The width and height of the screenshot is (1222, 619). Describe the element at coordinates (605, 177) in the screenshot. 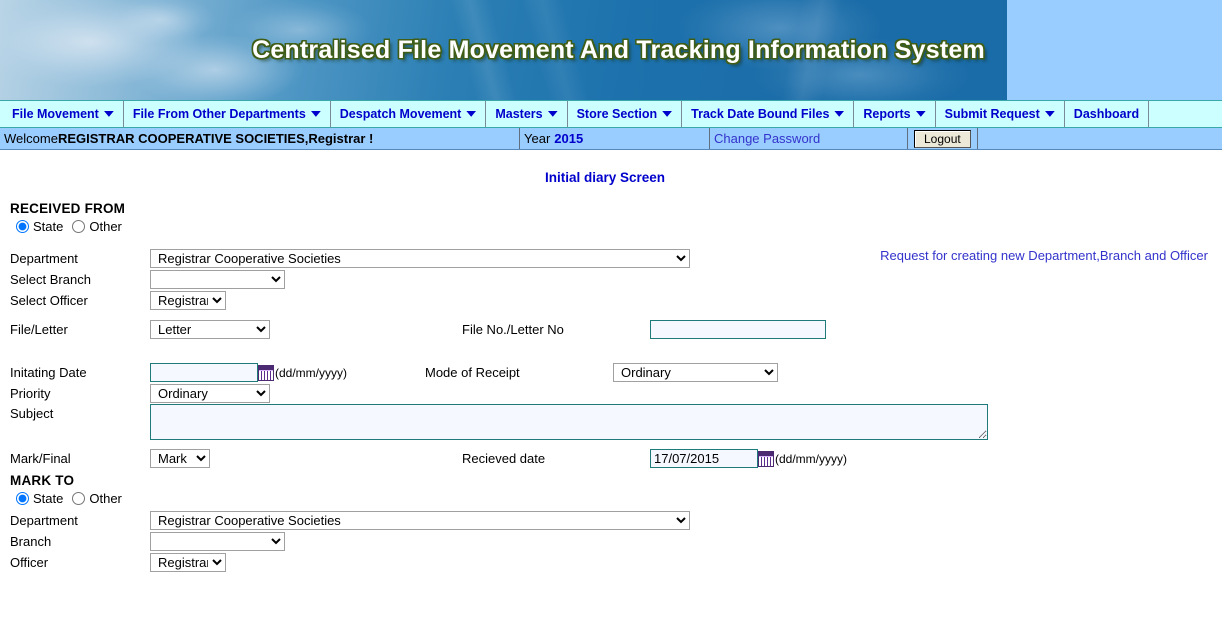

I see `page-title: Initial diary Screen` at that location.